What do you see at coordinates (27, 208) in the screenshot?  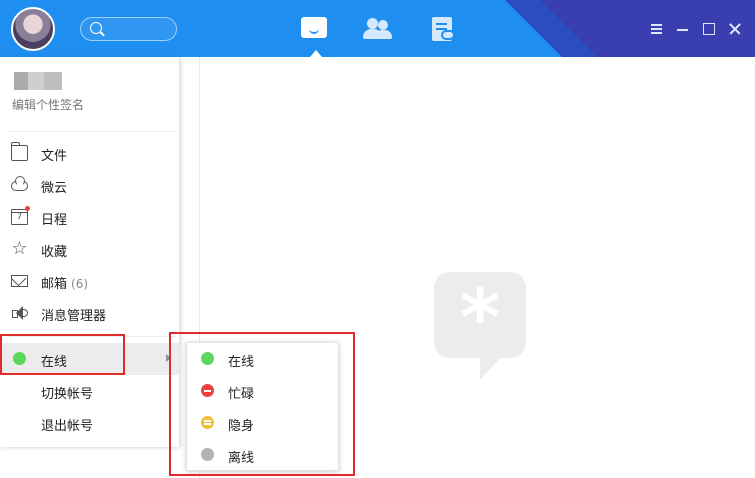 I see `notification-dot` at bounding box center [27, 208].